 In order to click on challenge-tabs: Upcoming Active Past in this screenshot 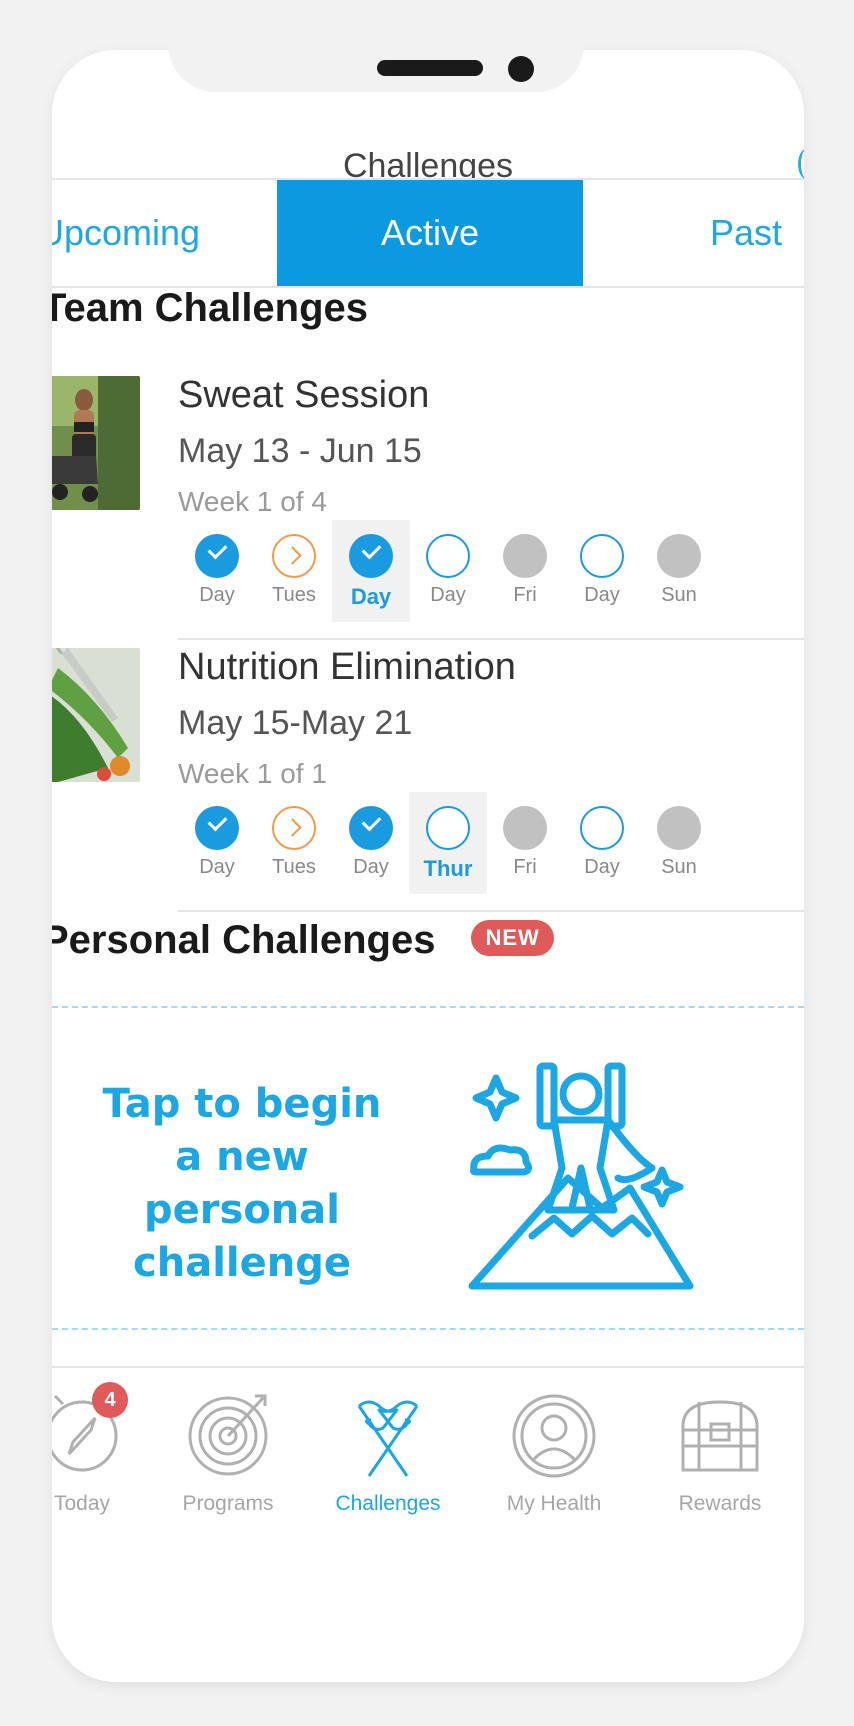, I will do `click(428, 234)`.